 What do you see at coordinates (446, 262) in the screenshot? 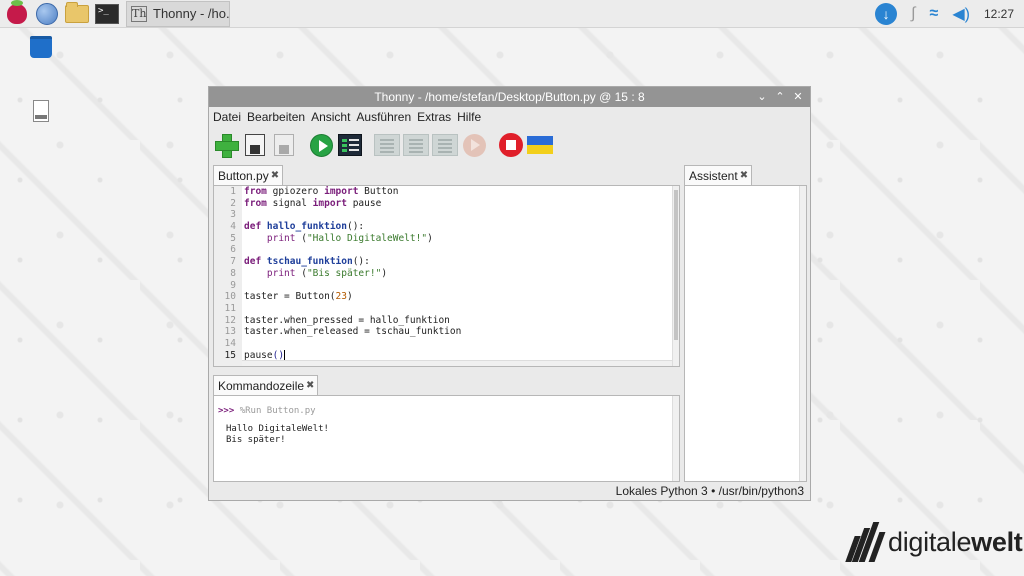
I see `code-line: 7 def tschau_funktion():` at bounding box center [446, 262].